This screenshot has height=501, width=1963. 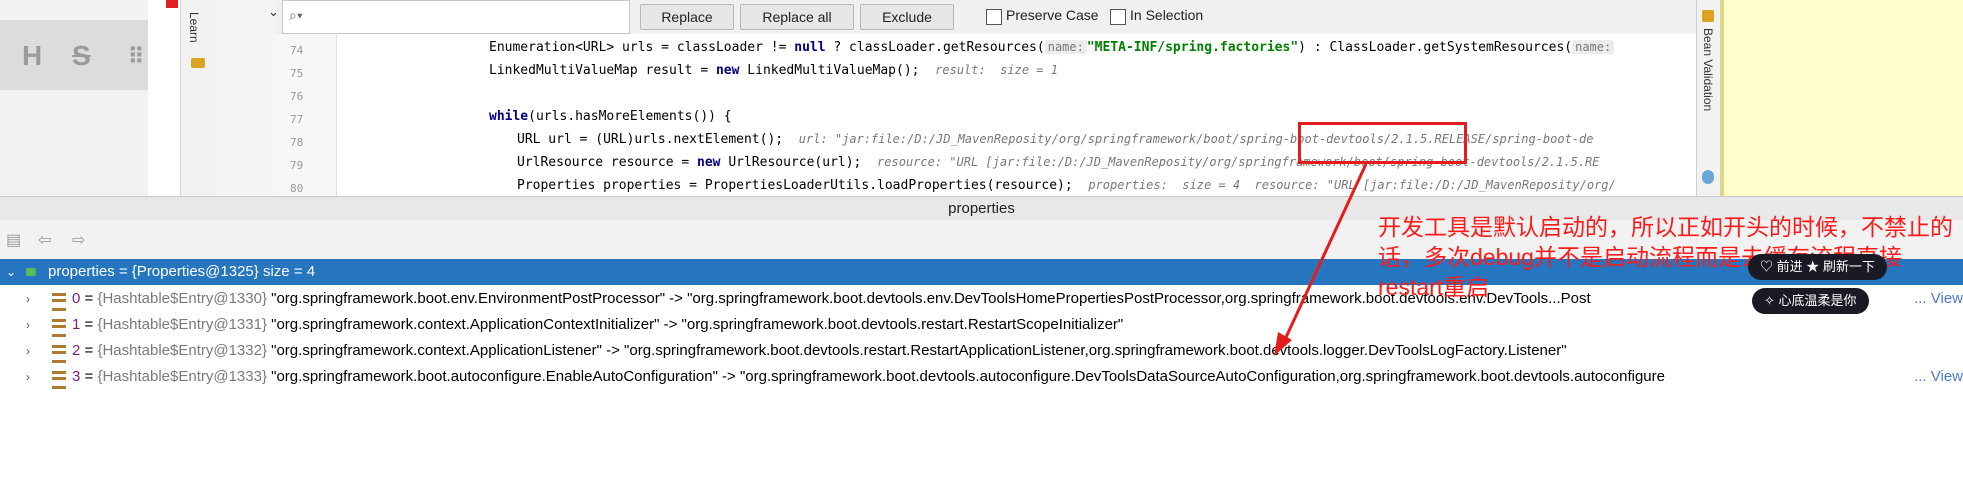 I want to click on bean-validation-icon, so click(x=1708, y=16).